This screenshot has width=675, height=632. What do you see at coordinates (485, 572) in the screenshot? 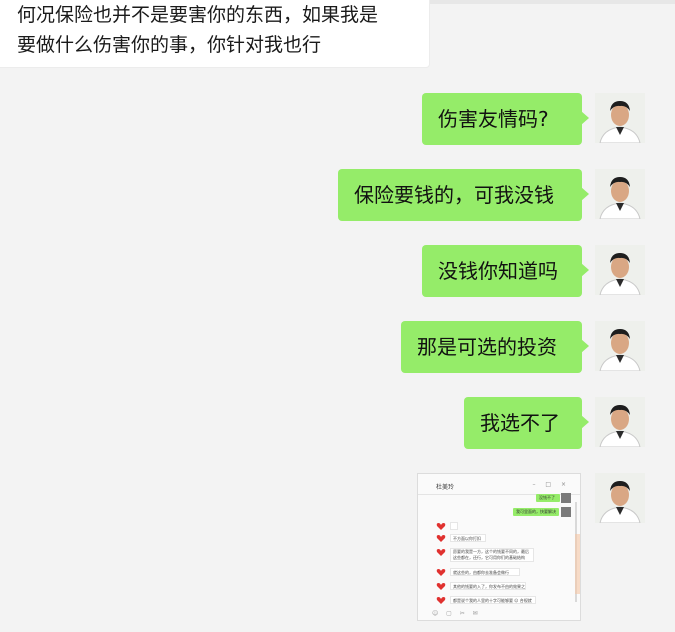
I see `mini-white-bubble: 就这些的，由都你去准备会做行` at bounding box center [485, 572].